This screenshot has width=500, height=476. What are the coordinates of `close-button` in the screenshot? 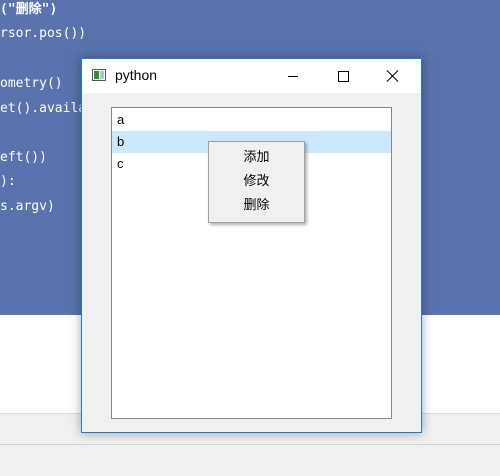 It's located at (393, 76).